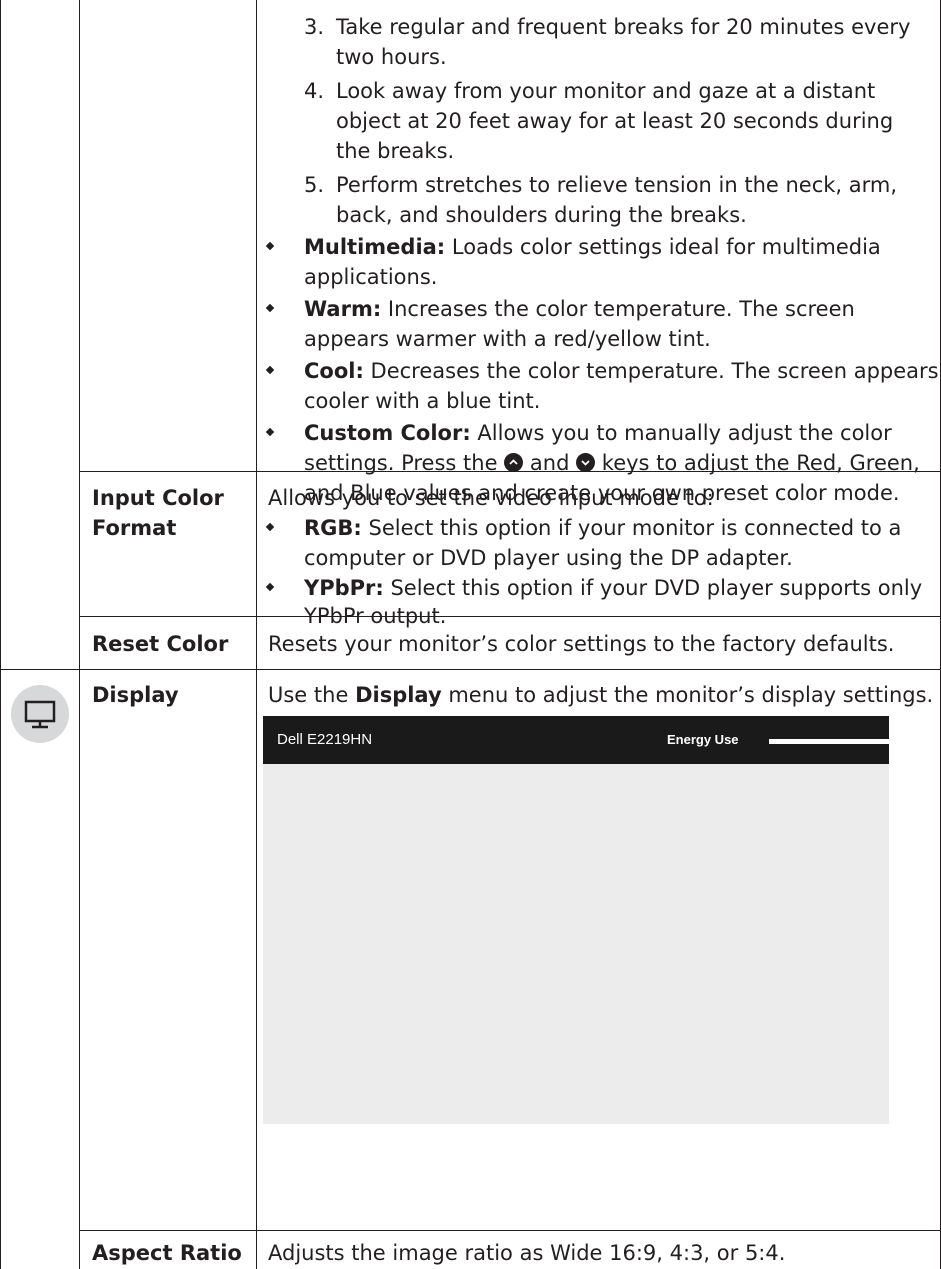 This screenshot has width=941, height=1269. I want to click on row-label-input-color: Format, so click(134, 528).